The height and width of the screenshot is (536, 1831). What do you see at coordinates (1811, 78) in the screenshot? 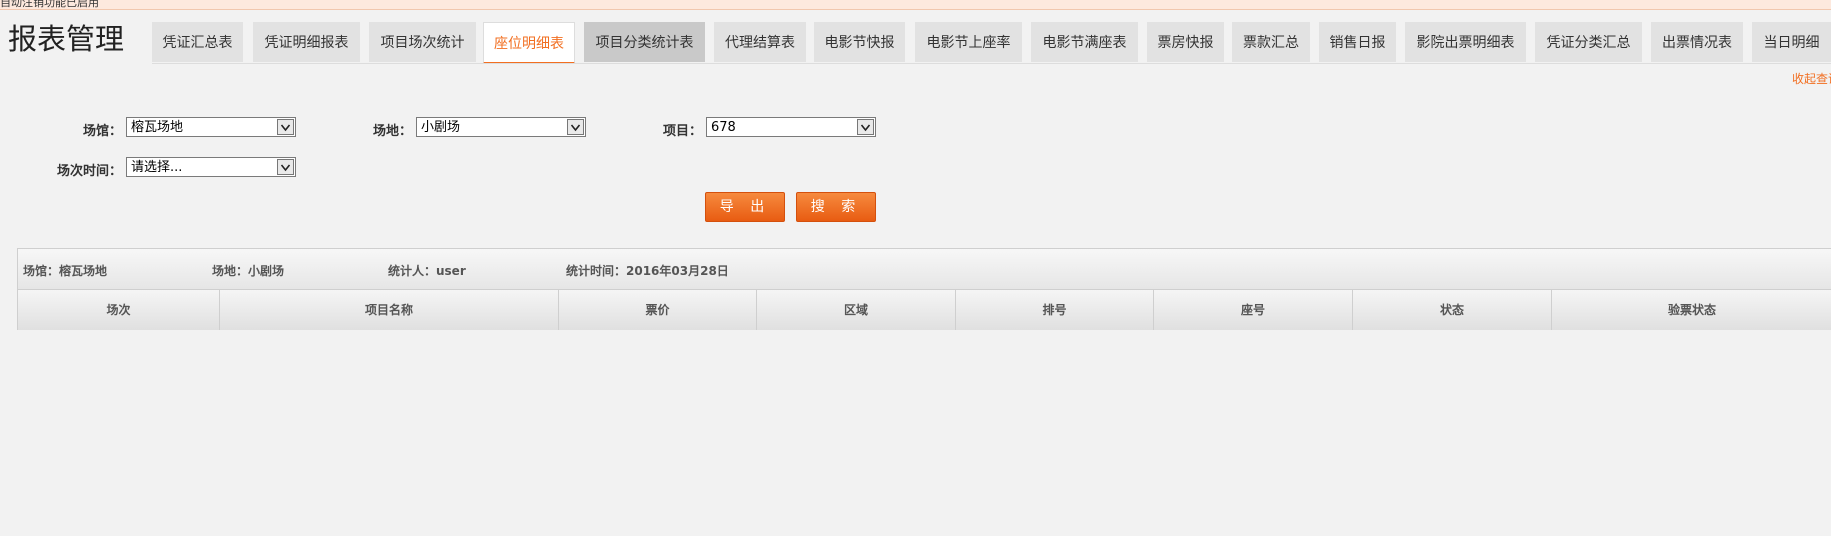
I see `collapse-query-link: 收起查询` at bounding box center [1811, 78].